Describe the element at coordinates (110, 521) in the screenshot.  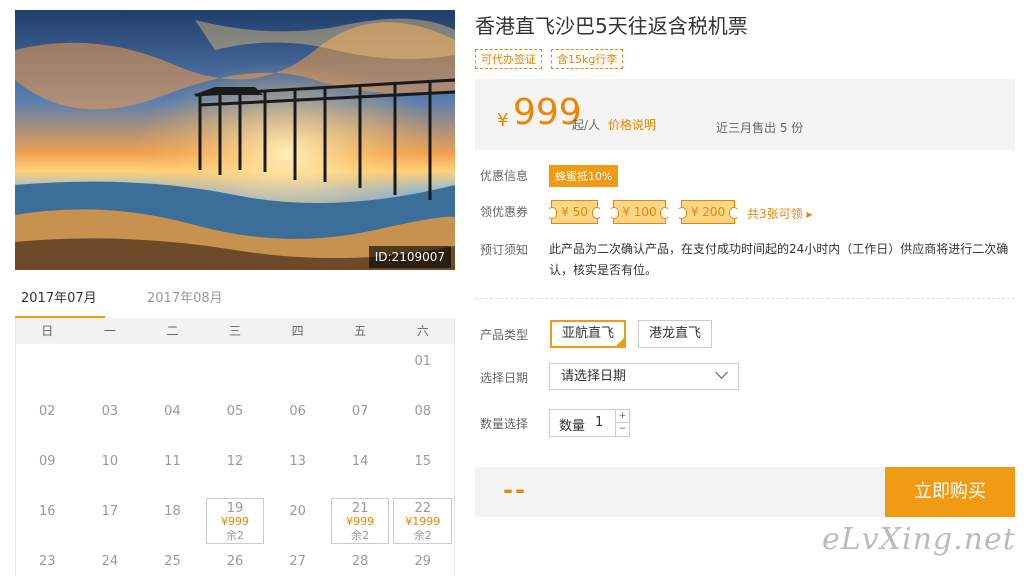
I see `calendar-day: 17` at that location.